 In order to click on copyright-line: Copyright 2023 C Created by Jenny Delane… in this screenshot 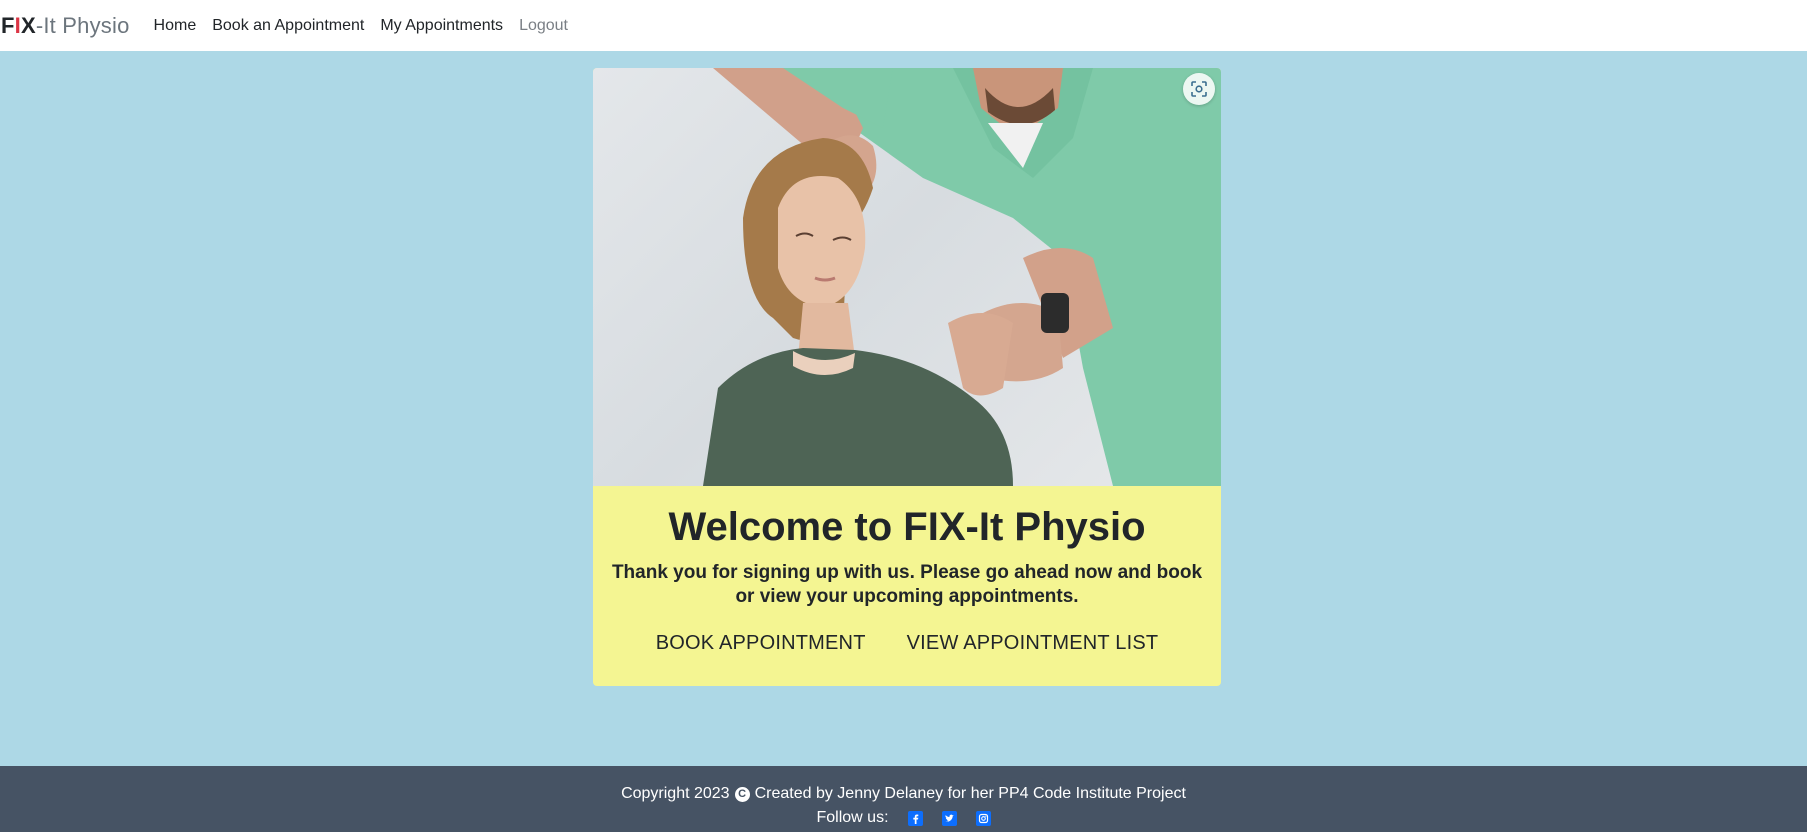, I will do `click(903, 794)`.